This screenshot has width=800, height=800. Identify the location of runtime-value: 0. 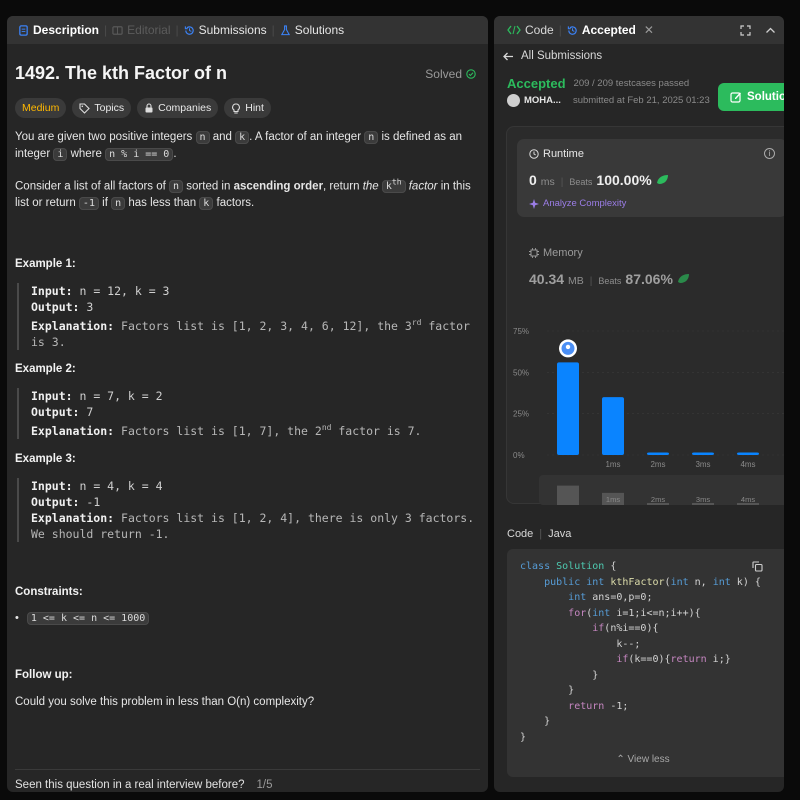
(533, 180).